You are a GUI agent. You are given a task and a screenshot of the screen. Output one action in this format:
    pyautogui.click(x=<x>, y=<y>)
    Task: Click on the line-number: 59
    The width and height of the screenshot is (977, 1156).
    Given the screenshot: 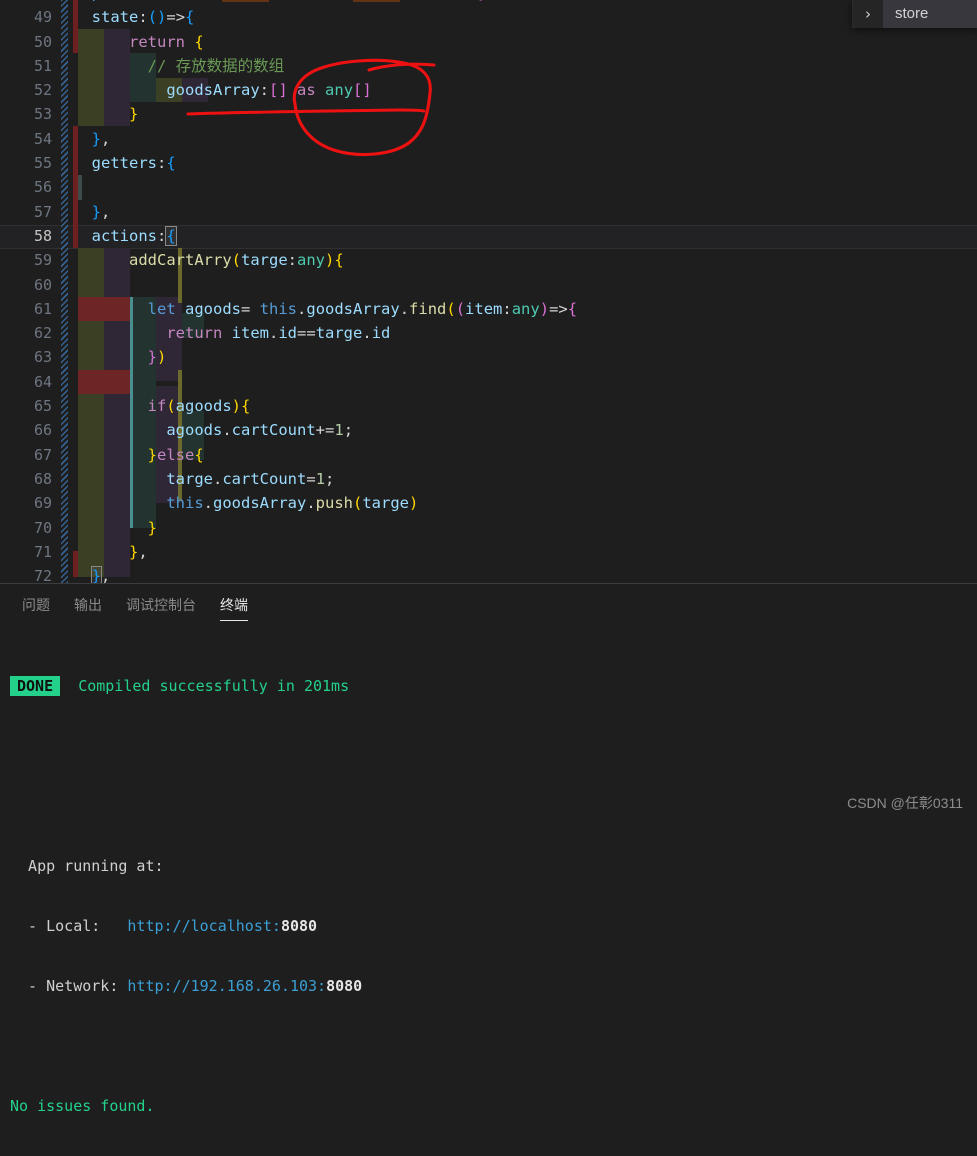 What is the action you would take?
    pyautogui.click(x=42, y=260)
    